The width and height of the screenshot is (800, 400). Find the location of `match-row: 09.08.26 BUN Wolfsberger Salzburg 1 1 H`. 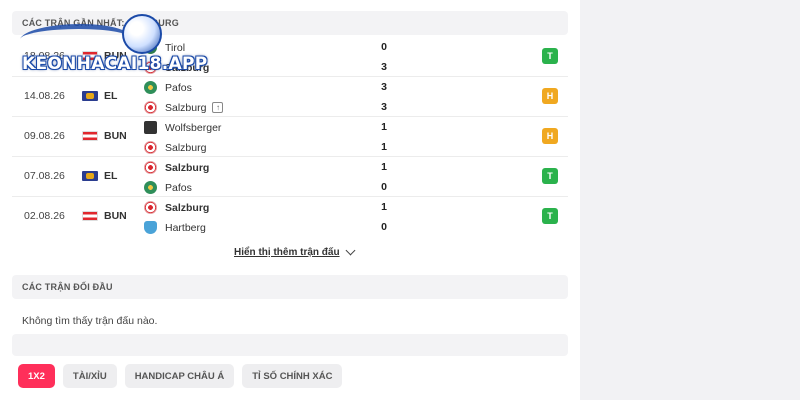

match-row: 09.08.26 BUN Wolfsberger Salzburg 1 1 H is located at coordinates (290, 136).